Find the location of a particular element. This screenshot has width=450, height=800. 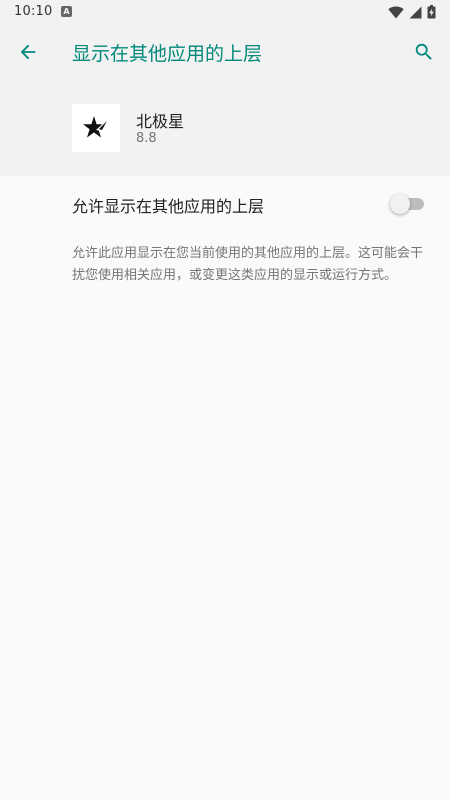

app-version: 8.8 is located at coordinates (146, 138).